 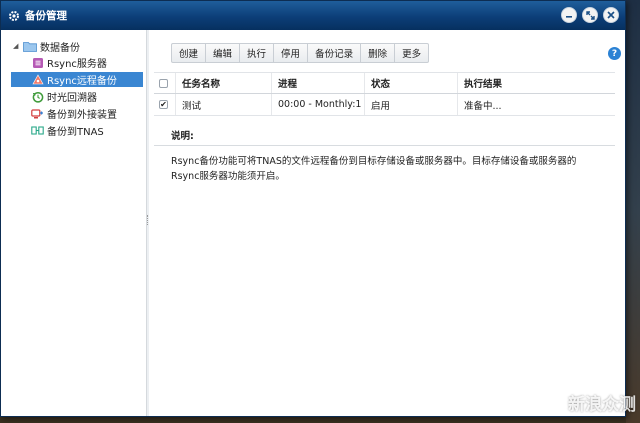 What do you see at coordinates (163, 83) in the screenshot?
I see `select-all-checkbox` at bounding box center [163, 83].